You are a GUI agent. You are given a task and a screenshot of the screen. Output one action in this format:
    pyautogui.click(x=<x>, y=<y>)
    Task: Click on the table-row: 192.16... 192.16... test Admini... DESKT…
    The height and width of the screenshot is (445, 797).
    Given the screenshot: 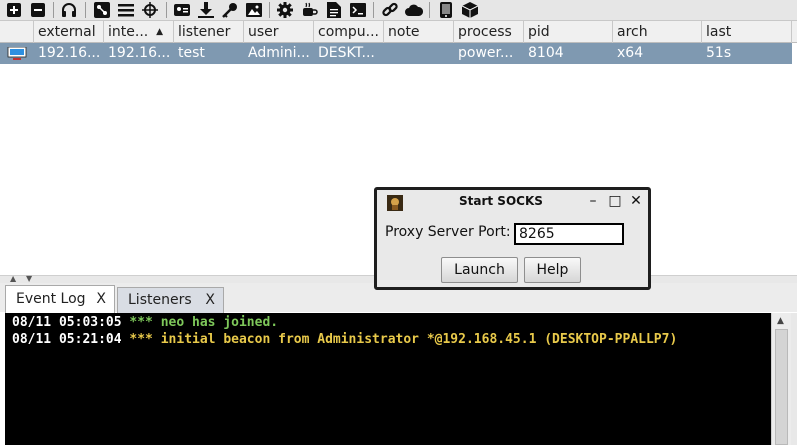 What is the action you would take?
    pyautogui.click(x=396, y=53)
    